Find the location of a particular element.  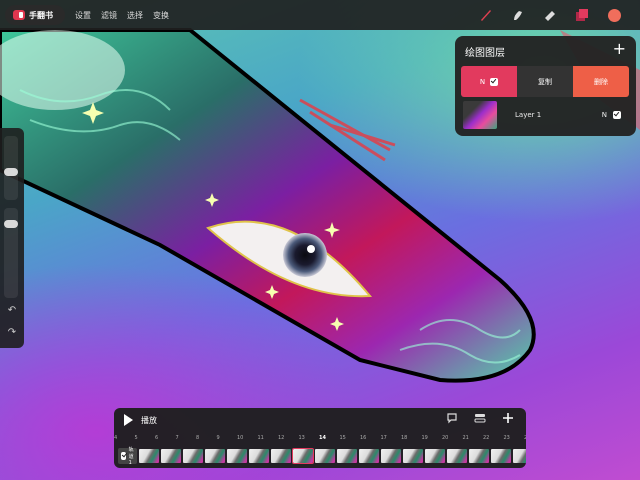

track-label: 轨道 1 is located at coordinates (128, 456).